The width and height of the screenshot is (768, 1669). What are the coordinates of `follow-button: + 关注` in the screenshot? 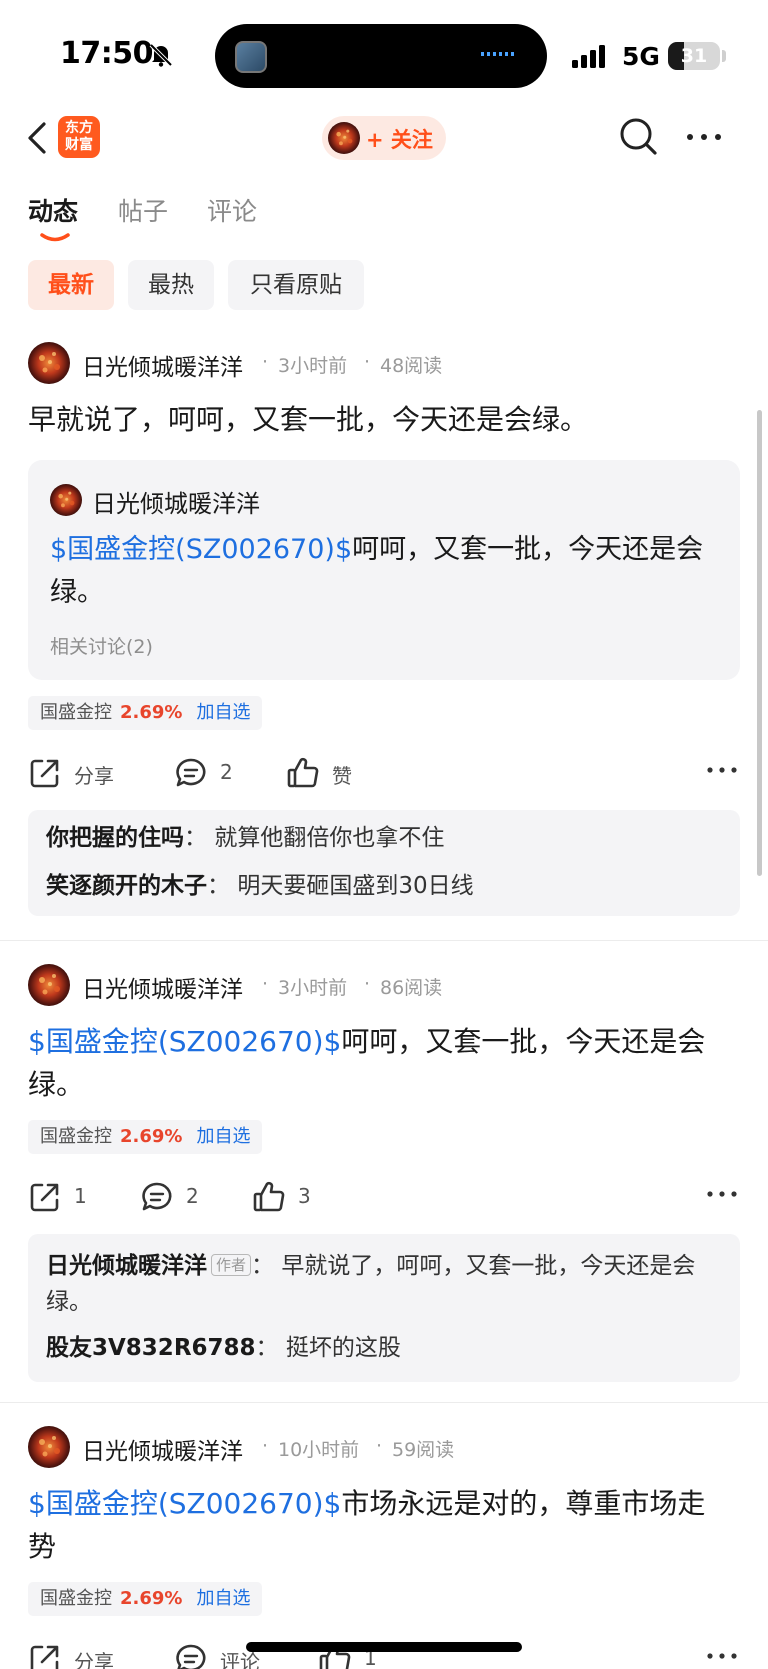 It's located at (384, 138).